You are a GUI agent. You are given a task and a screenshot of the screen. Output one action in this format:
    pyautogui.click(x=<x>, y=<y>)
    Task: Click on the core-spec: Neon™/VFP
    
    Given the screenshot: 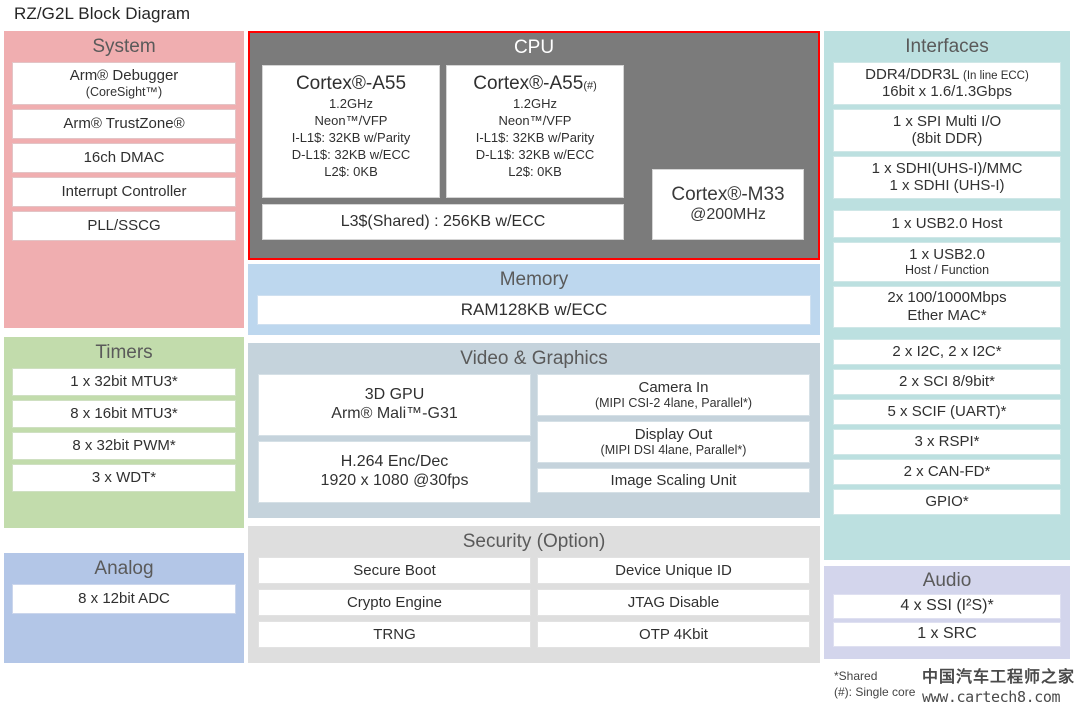 What is the action you would take?
    pyautogui.click(x=535, y=120)
    